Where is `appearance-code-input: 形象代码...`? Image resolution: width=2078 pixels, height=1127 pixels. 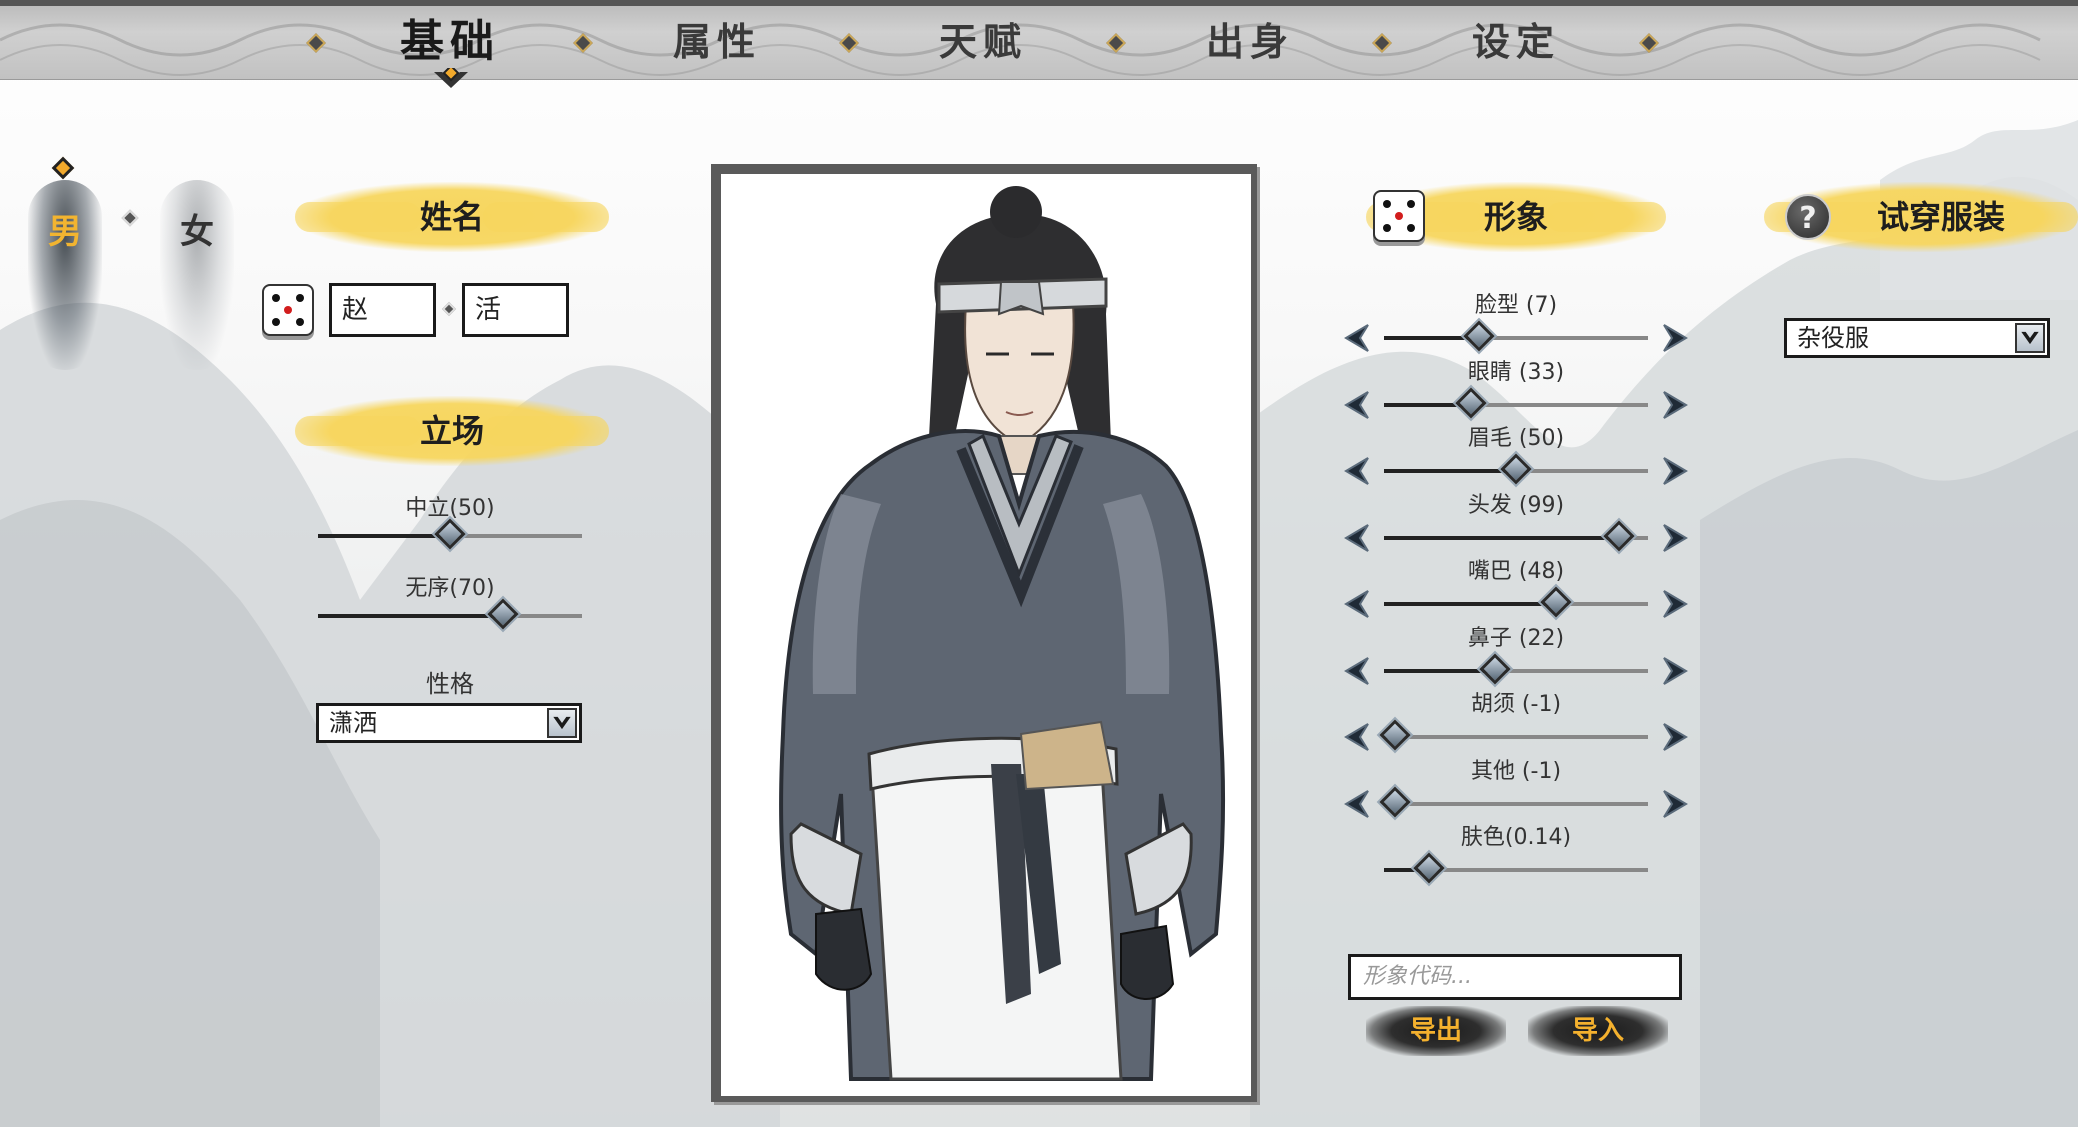
appearance-code-input: 形象代码... is located at coordinates (1515, 977).